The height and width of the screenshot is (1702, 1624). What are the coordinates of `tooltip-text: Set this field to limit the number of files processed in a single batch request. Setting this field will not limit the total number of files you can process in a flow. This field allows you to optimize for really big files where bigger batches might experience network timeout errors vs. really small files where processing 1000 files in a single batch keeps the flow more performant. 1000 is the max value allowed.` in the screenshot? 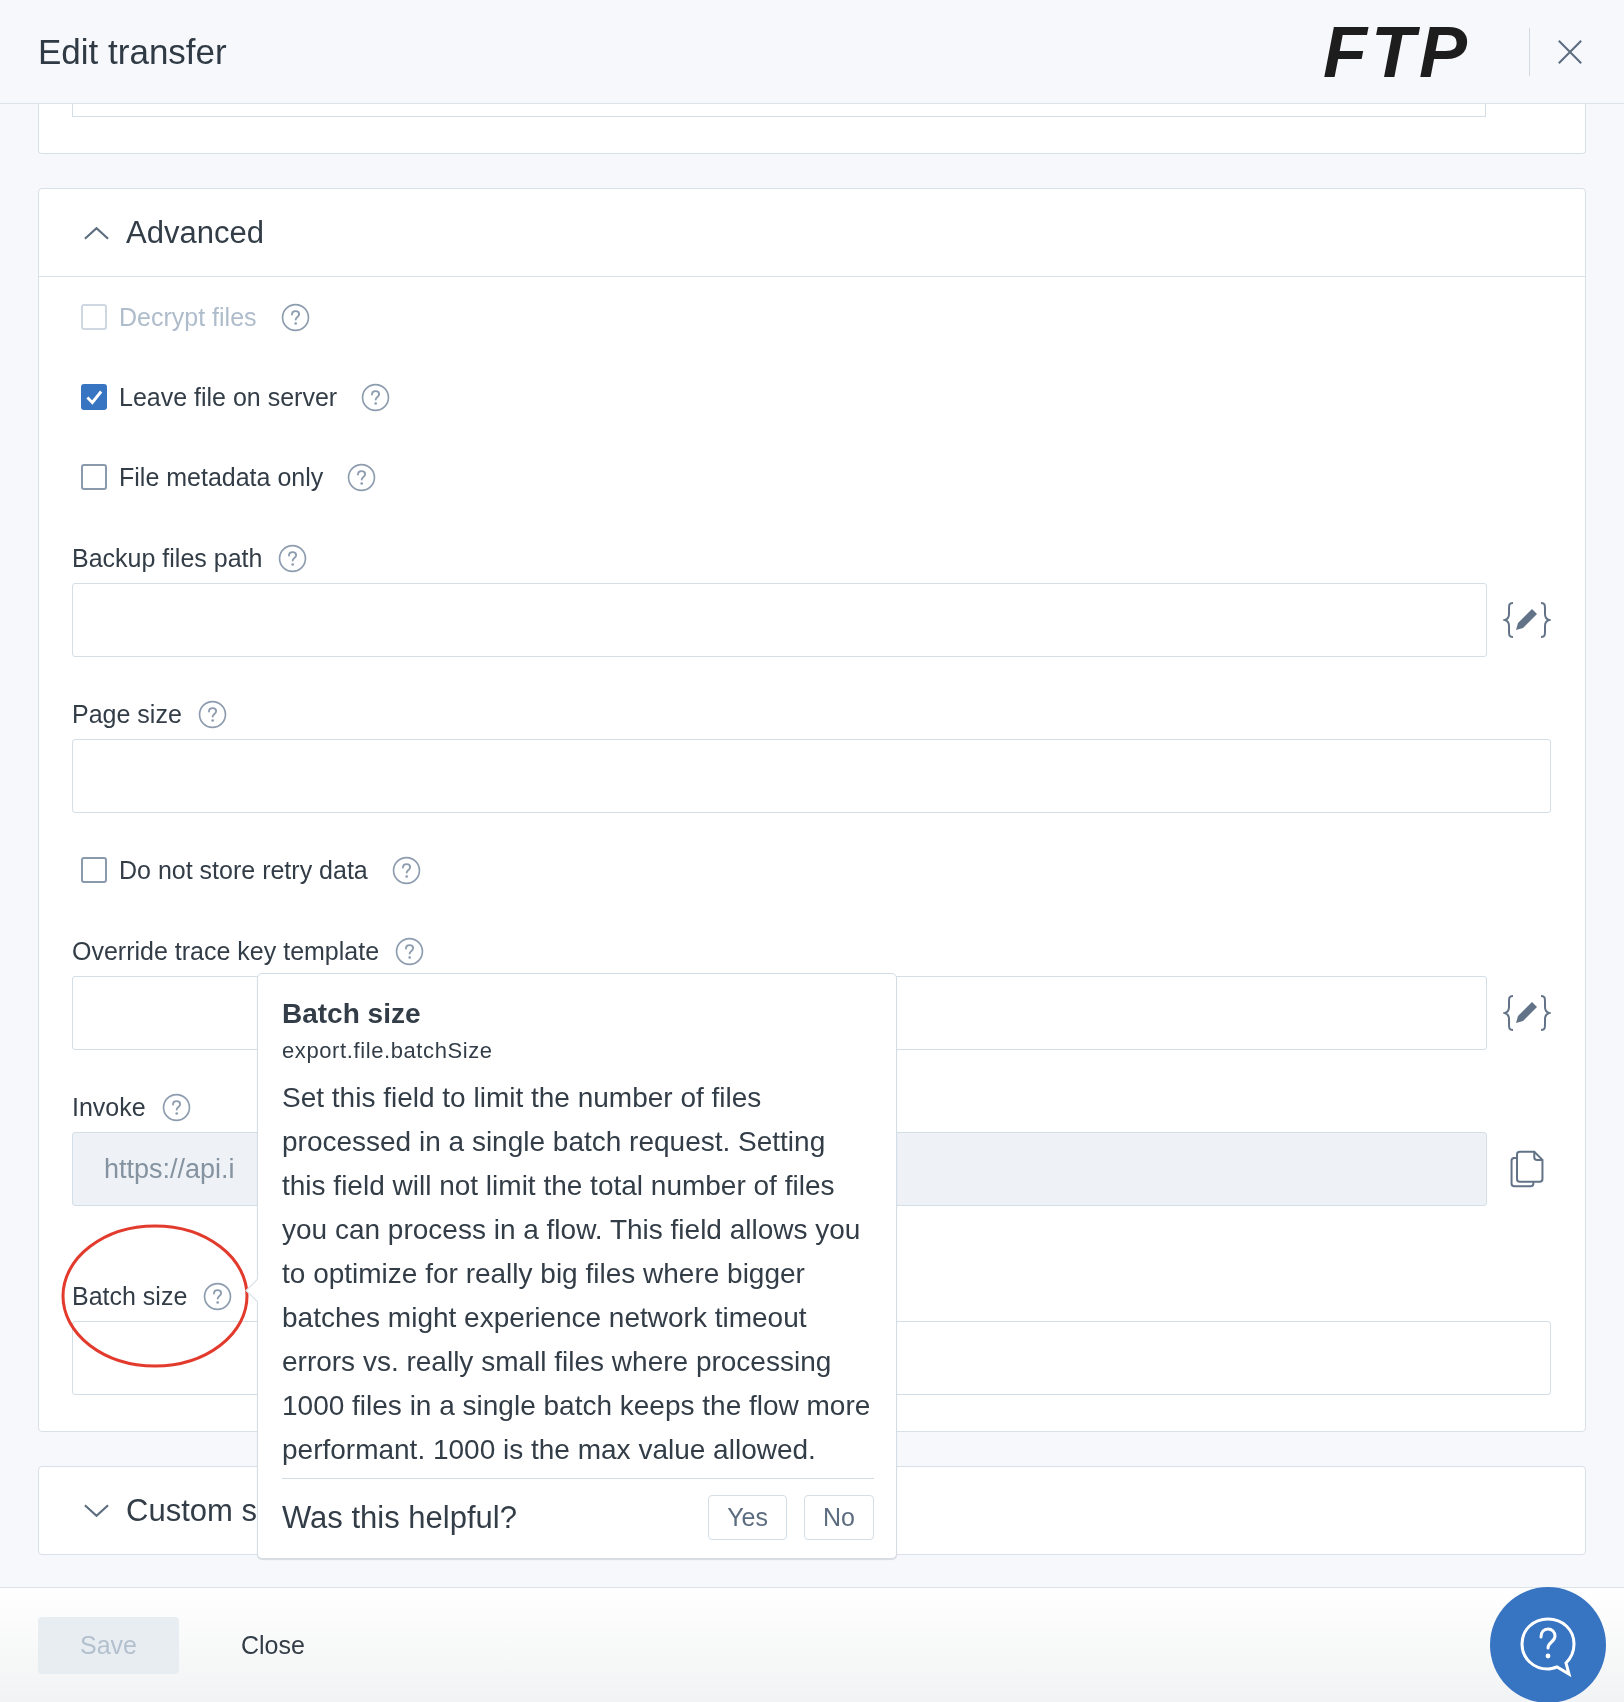 It's located at (578, 1277).